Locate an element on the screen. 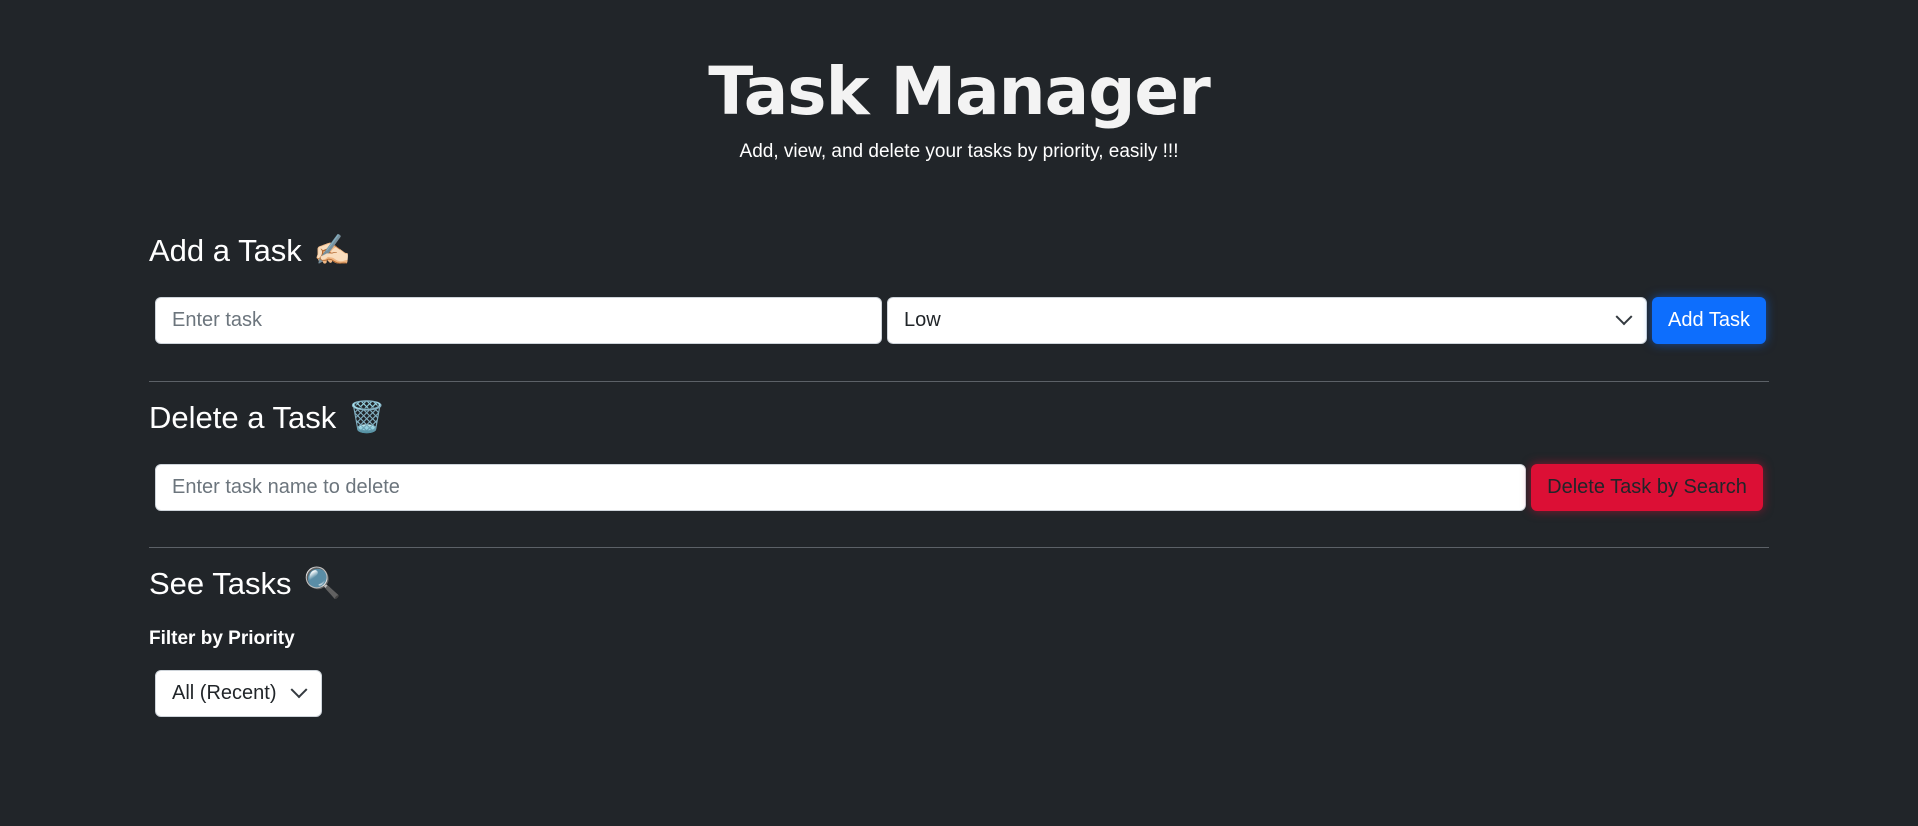 The image size is (1918, 826). priority-select-value: Low is located at coordinates (922, 320).